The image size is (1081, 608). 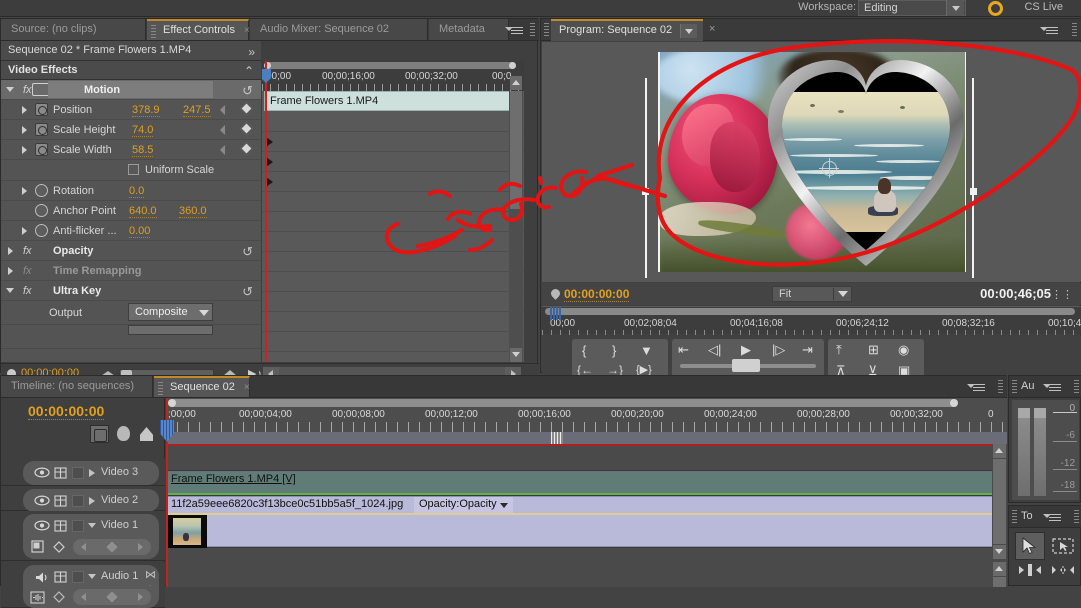 I want to click on selection-tool, so click(x=1030, y=546).